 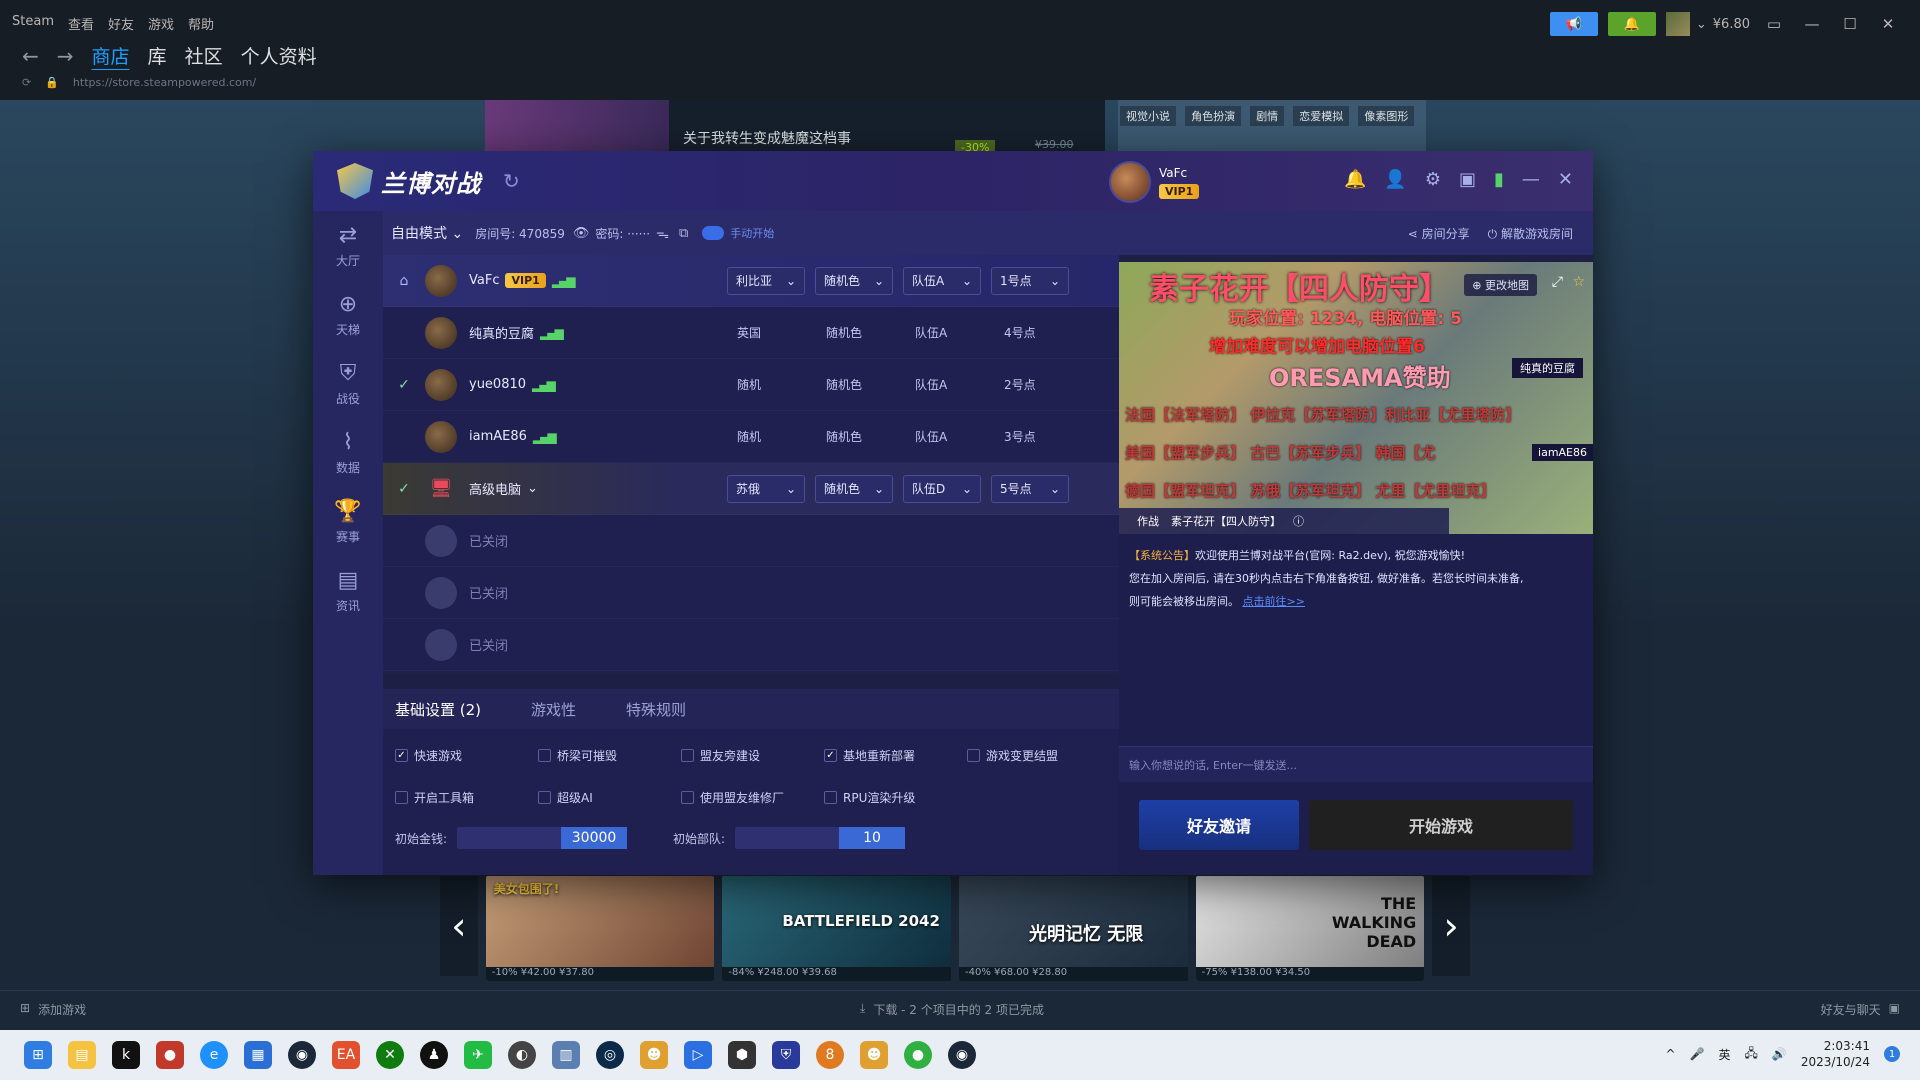 What do you see at coordinates (522, 1055) in the screenshot?
I see `app-icon: ◐` at bounding box center [522, 1055].